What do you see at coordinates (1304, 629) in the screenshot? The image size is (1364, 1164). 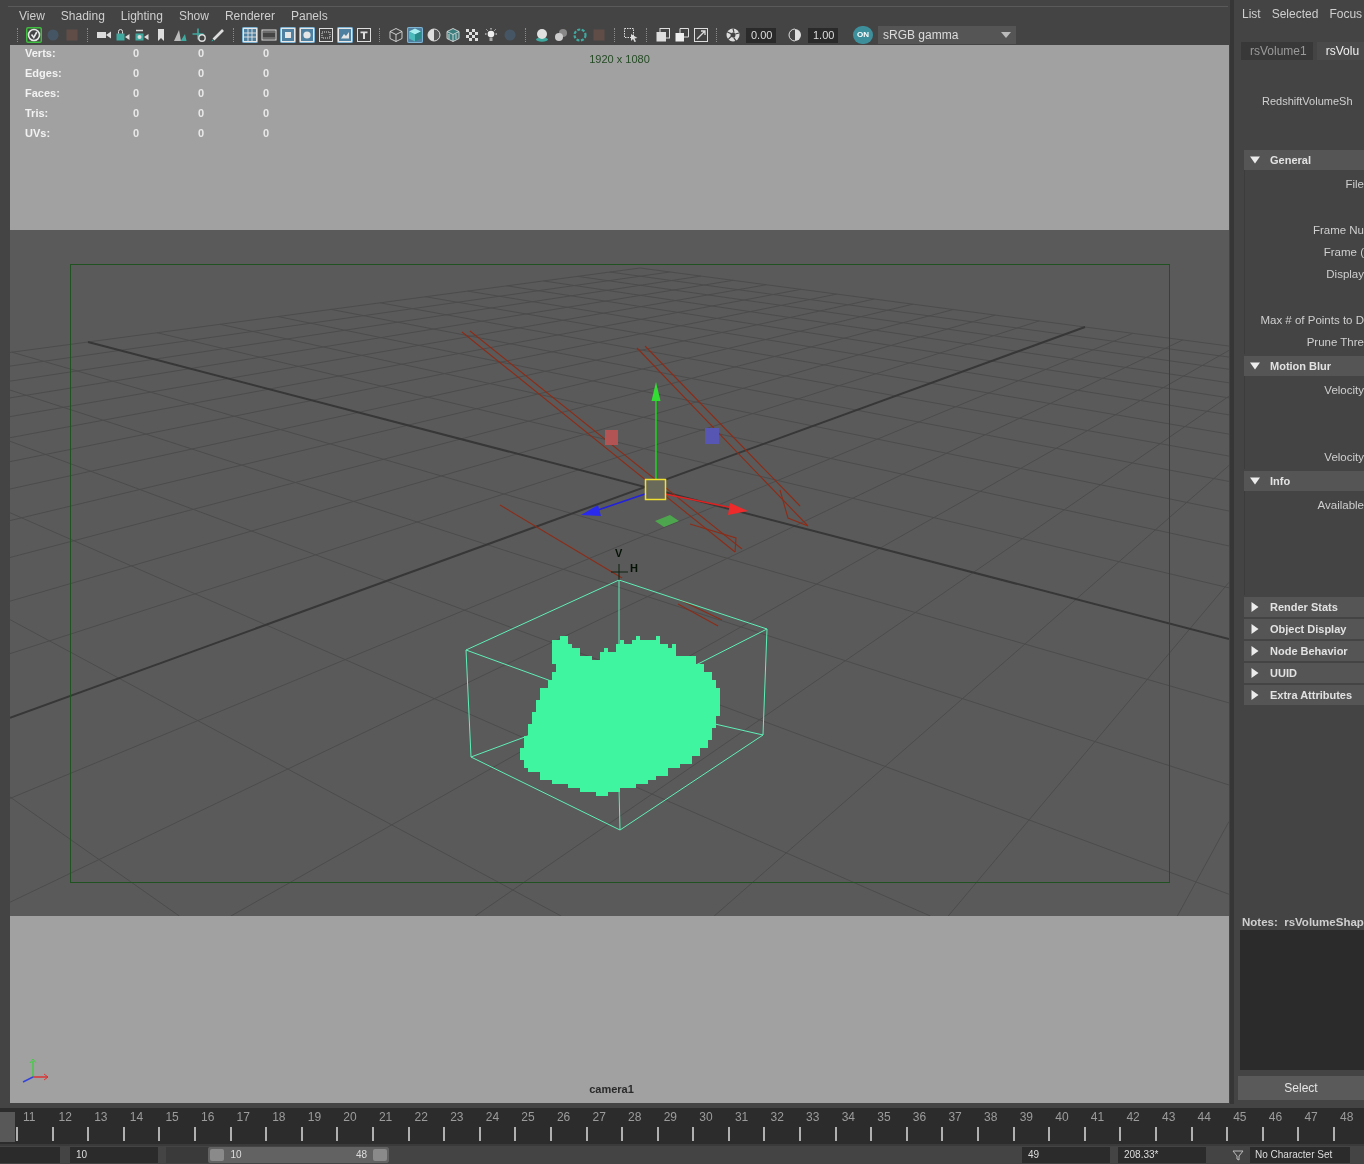 I see `section-header: Object Display` at bounding box center [1304, 629].